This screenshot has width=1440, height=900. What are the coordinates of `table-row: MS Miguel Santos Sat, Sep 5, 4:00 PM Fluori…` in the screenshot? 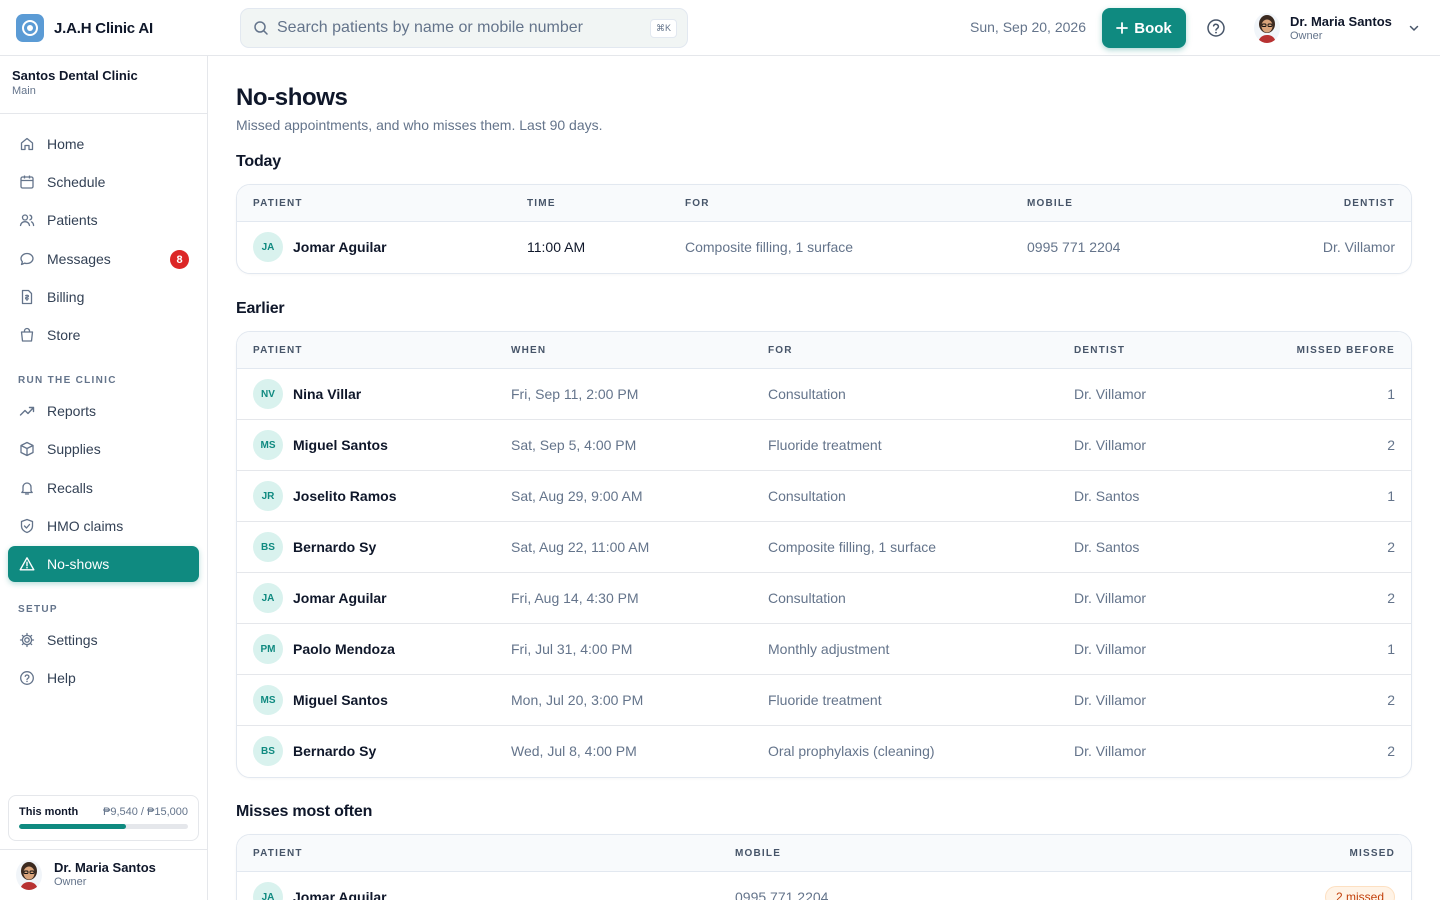 It's located at (824, 445).